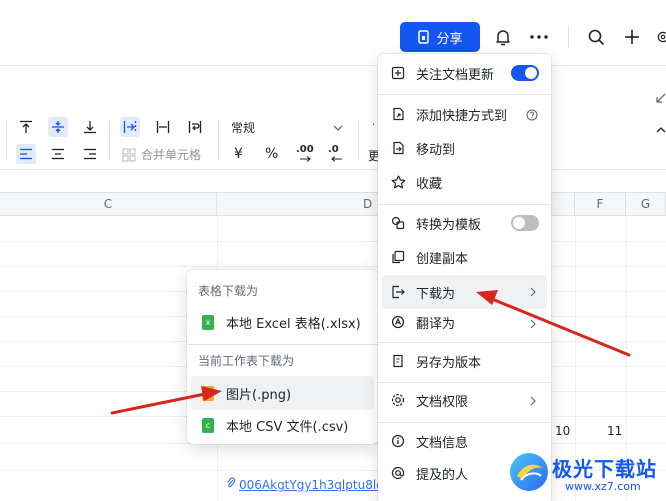  What do you see at coordinates (553, 323) in the screenshot?
I see `arrow-to-download-as` at bounding box center [553, 323].